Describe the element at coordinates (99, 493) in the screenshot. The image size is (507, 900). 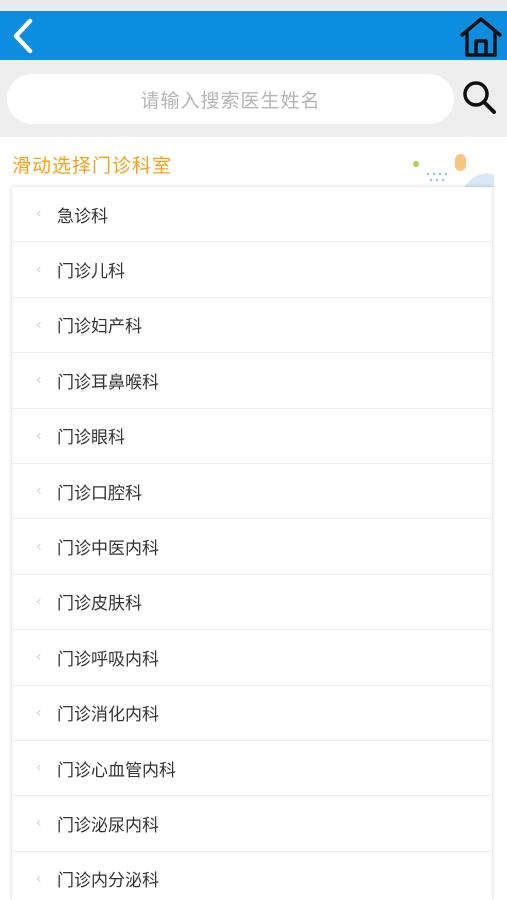
I see `department-label: 门诊口腔科` at that location.